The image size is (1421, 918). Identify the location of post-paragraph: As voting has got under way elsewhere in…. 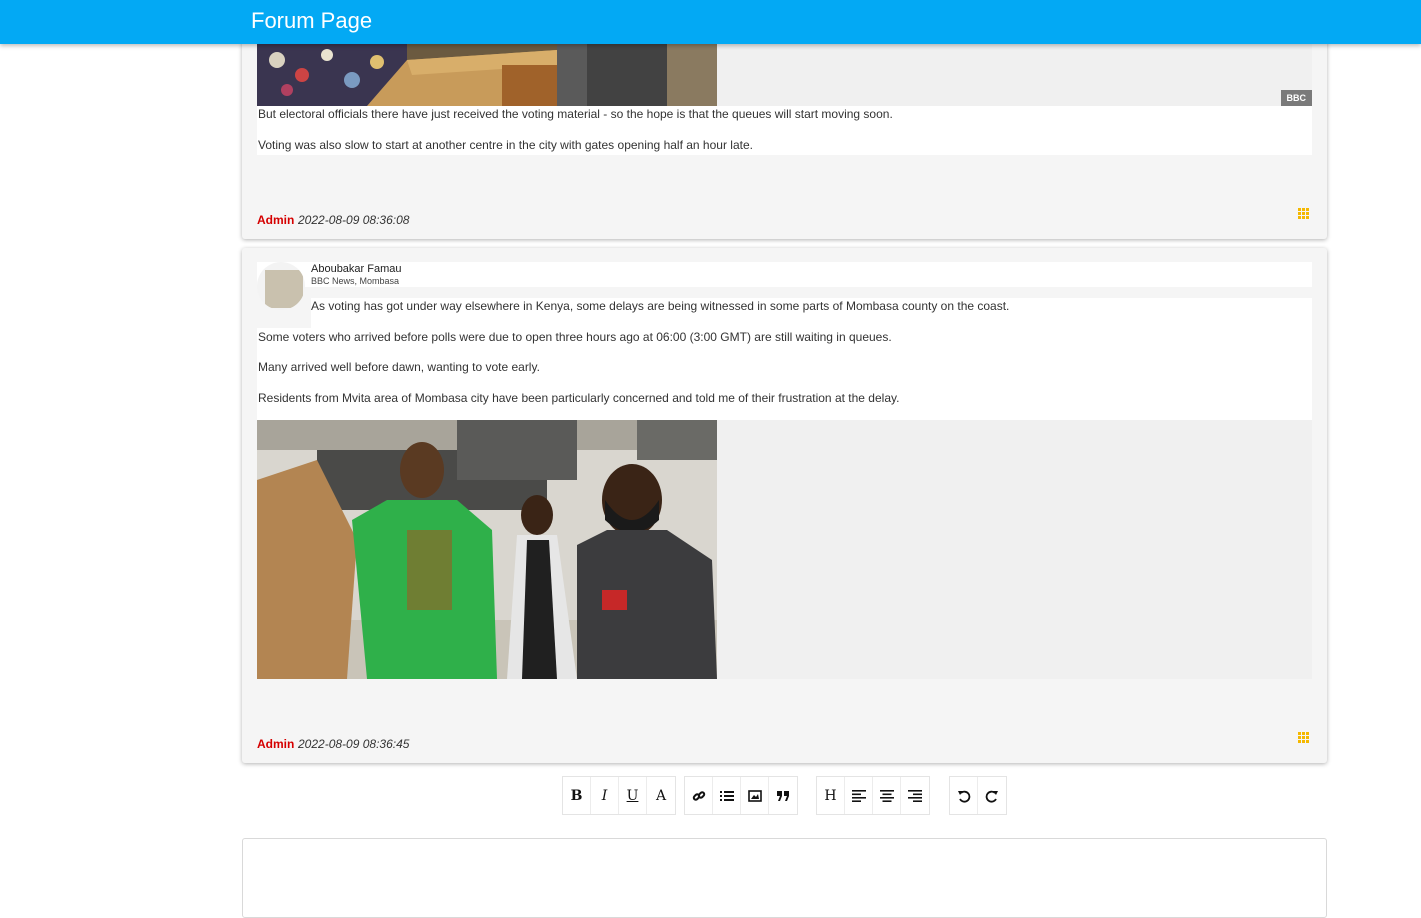
(660, 306).